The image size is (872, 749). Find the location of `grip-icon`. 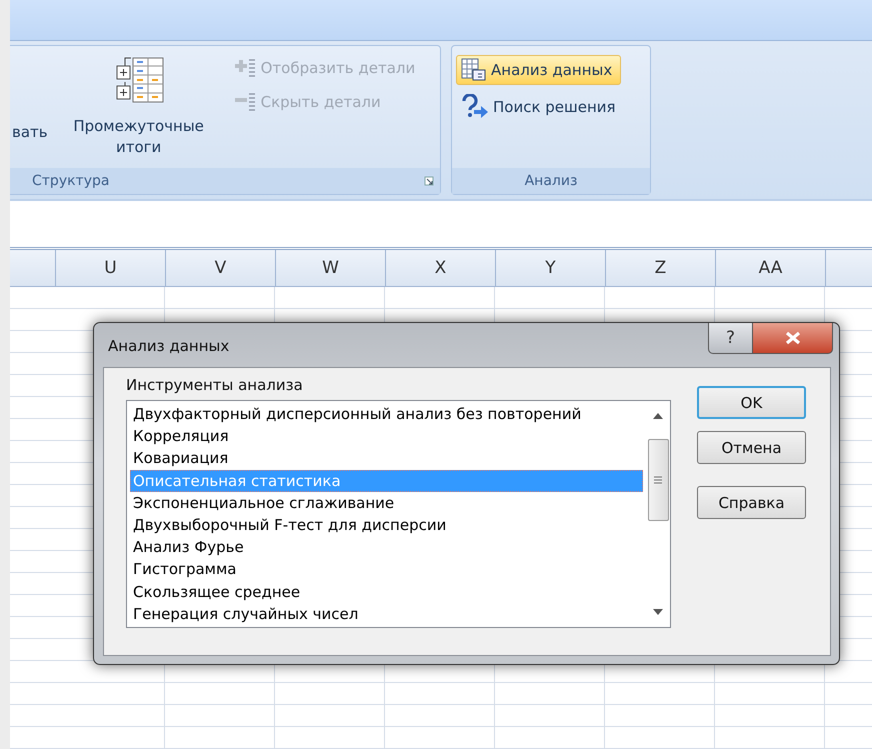

grip-icon is located at coordinates (658, 480).